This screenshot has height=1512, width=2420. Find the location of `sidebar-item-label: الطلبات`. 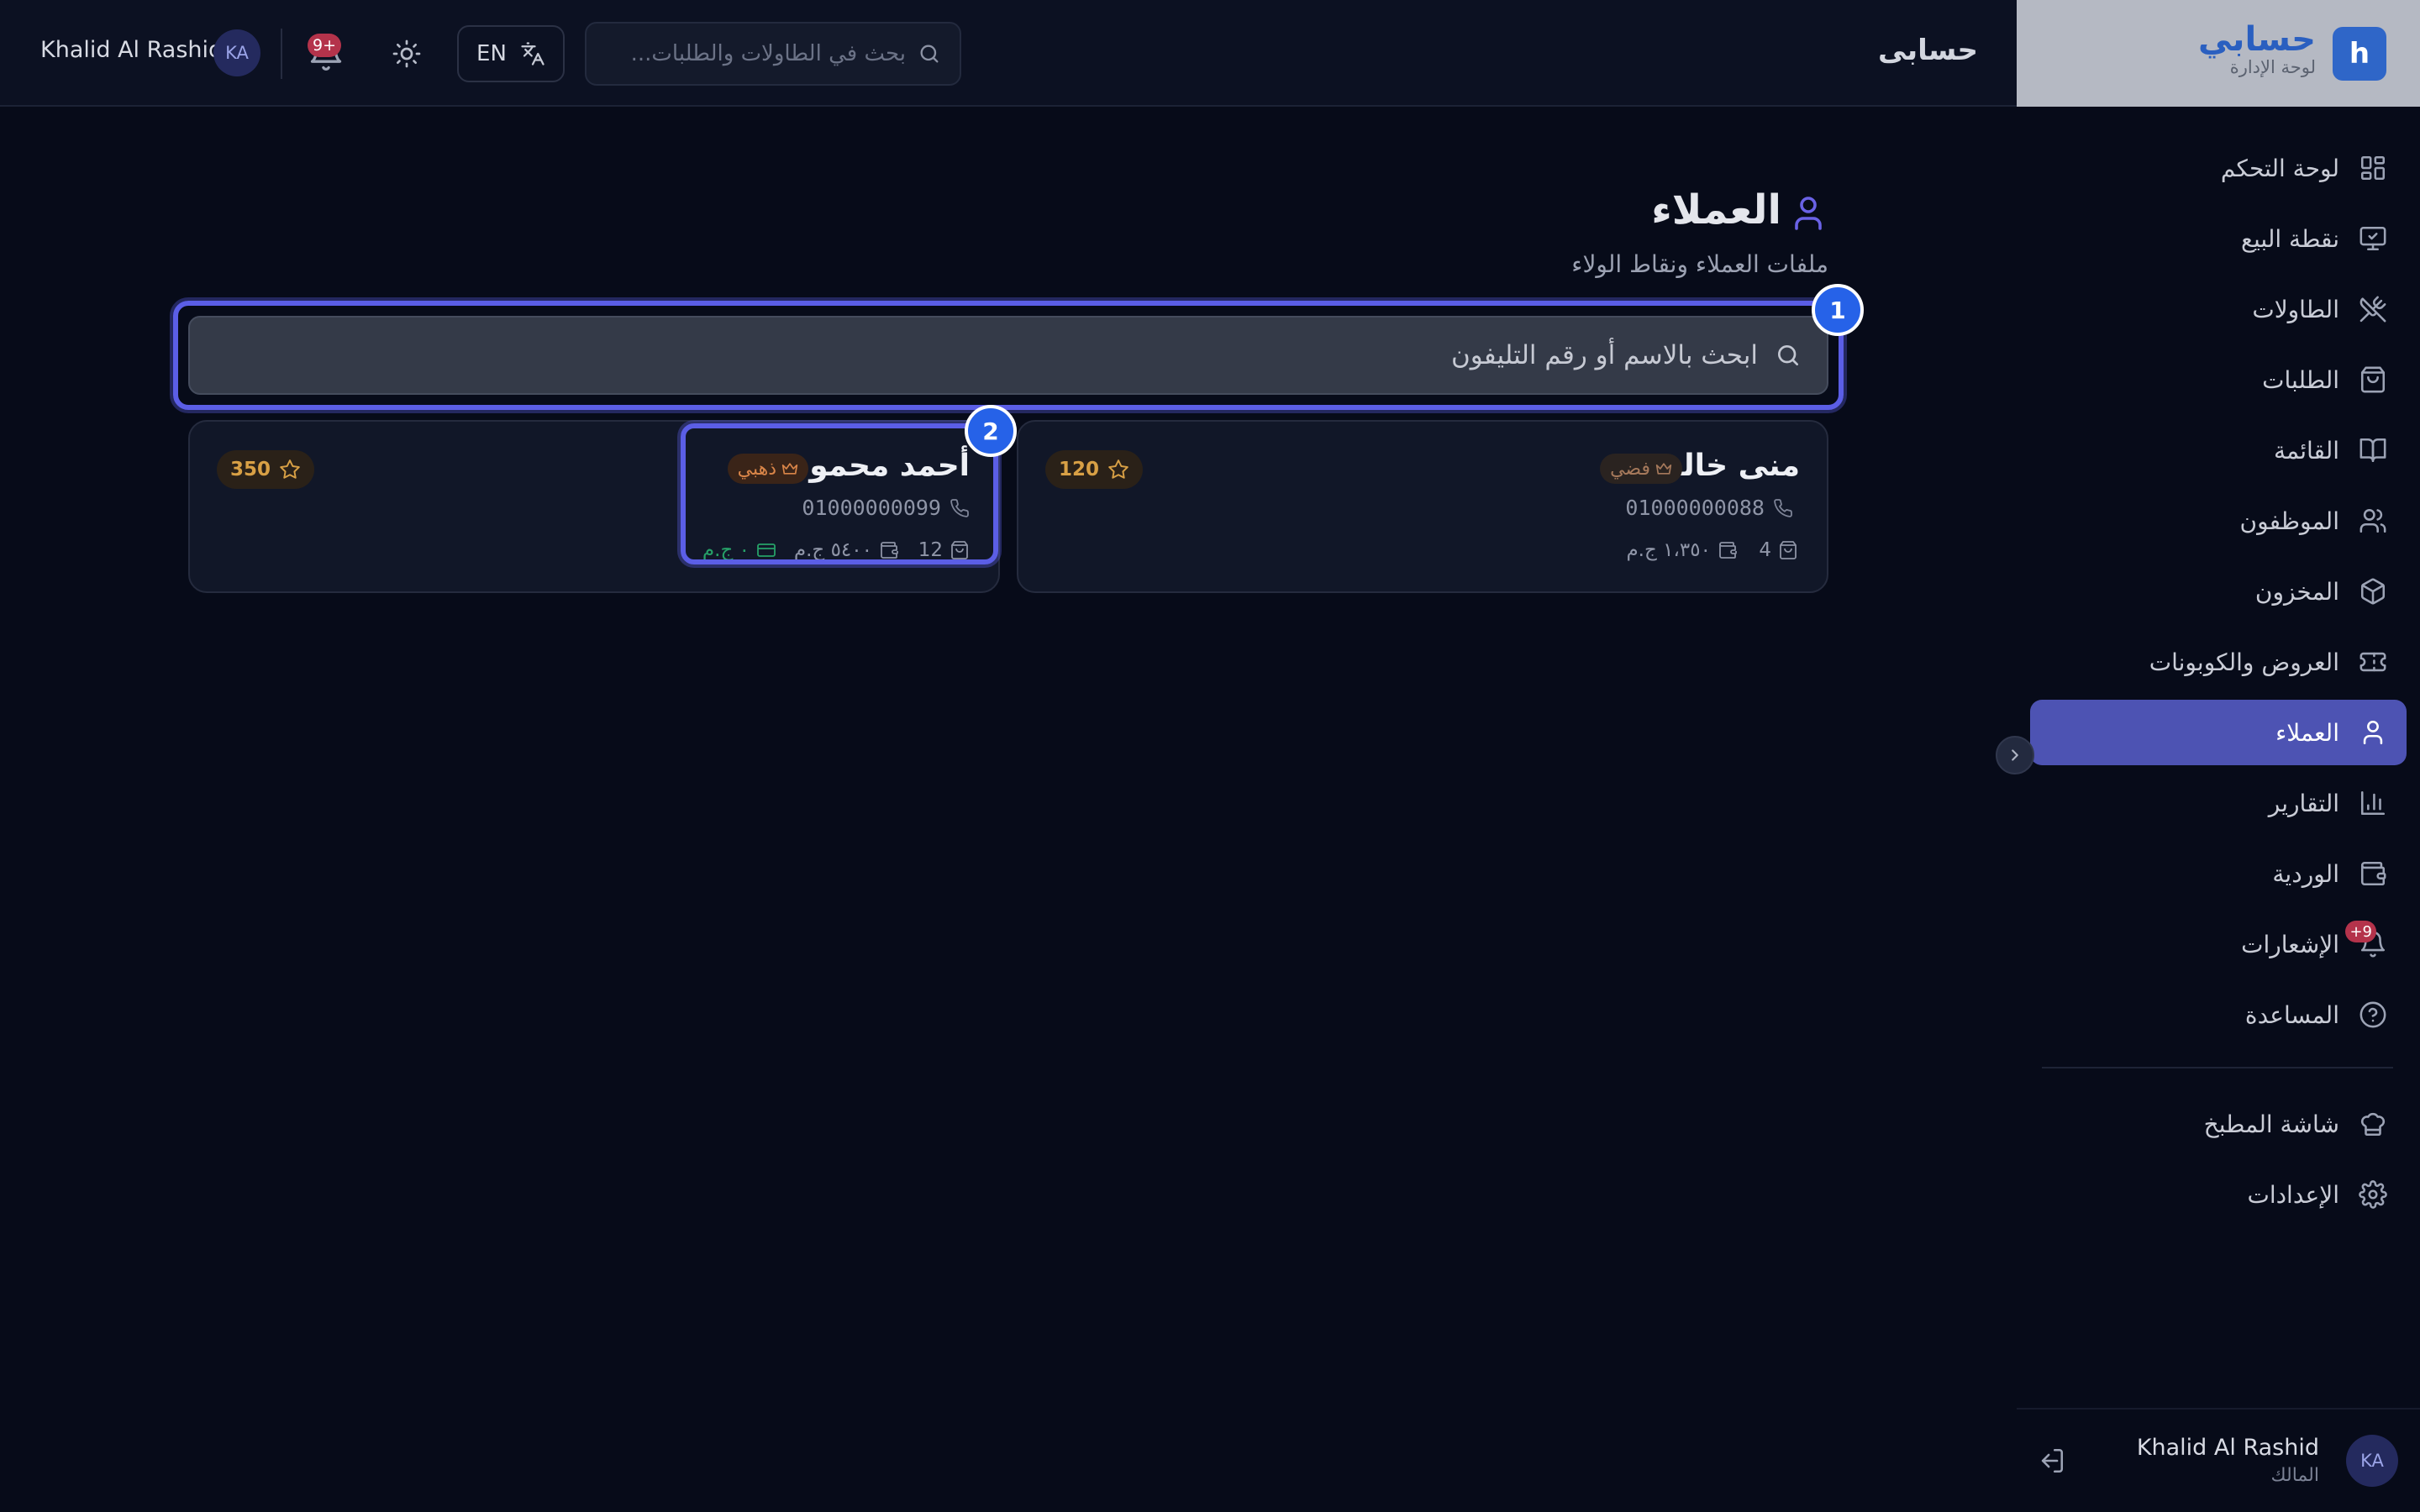

sidebar-item-label: الطلبات is located at coordinates (2300, 379).